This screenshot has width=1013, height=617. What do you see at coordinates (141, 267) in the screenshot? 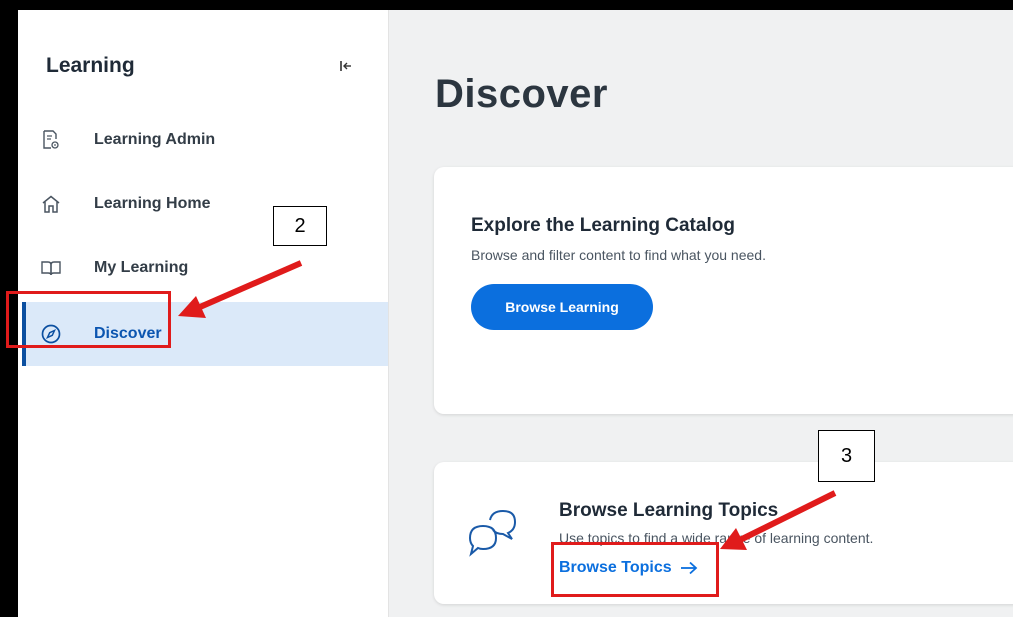
I see `sidebar-item-label: My Learning` at bounding box center [141, 267].